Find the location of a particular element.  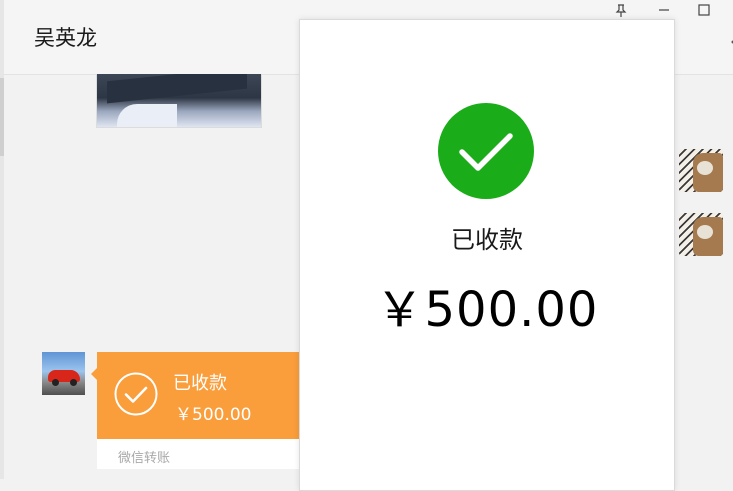

transfer-footer-label: 微信转账 is located at coordinates (144, 456).